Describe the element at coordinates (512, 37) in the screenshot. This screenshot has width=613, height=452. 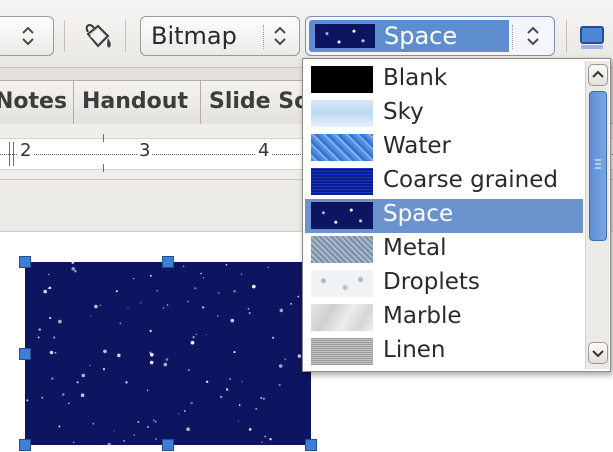
I see `combo-divider` at that location.